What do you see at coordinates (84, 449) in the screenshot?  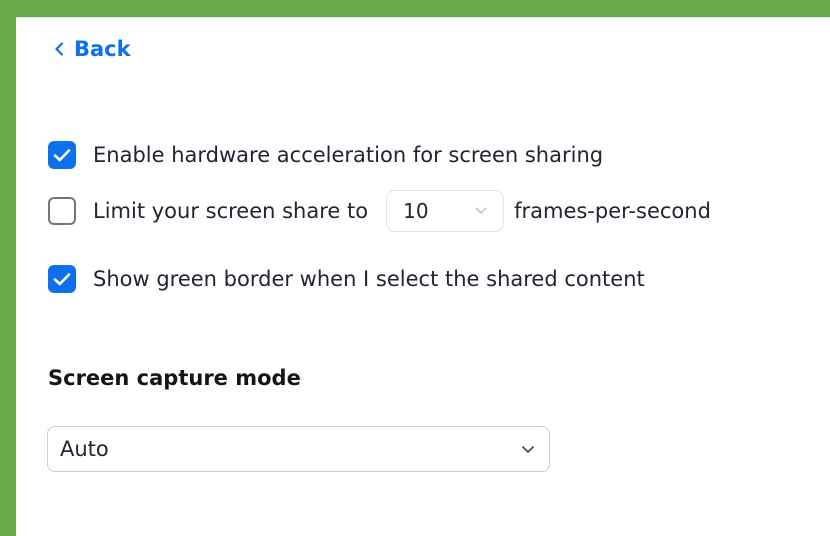 I see `capture-mode-value: Auto` at bounding box center [84, 449].